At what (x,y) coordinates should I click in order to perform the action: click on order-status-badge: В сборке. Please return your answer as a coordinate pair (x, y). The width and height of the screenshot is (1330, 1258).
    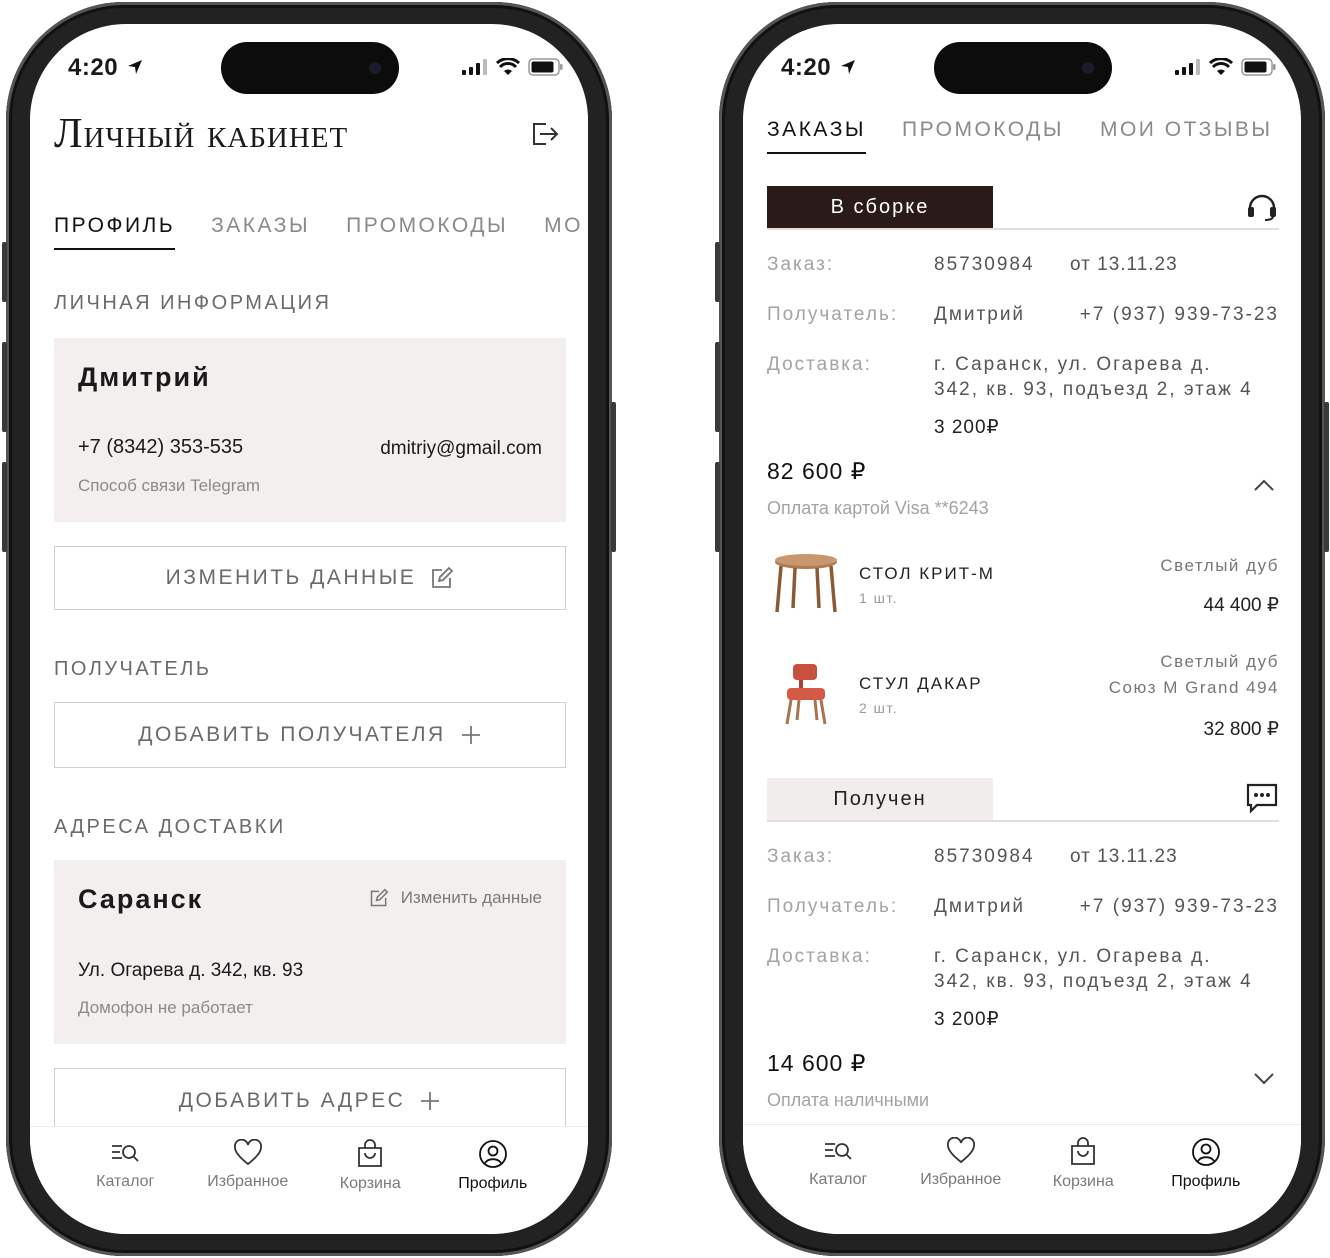
    Looking at the image, I should click on (880, 207).